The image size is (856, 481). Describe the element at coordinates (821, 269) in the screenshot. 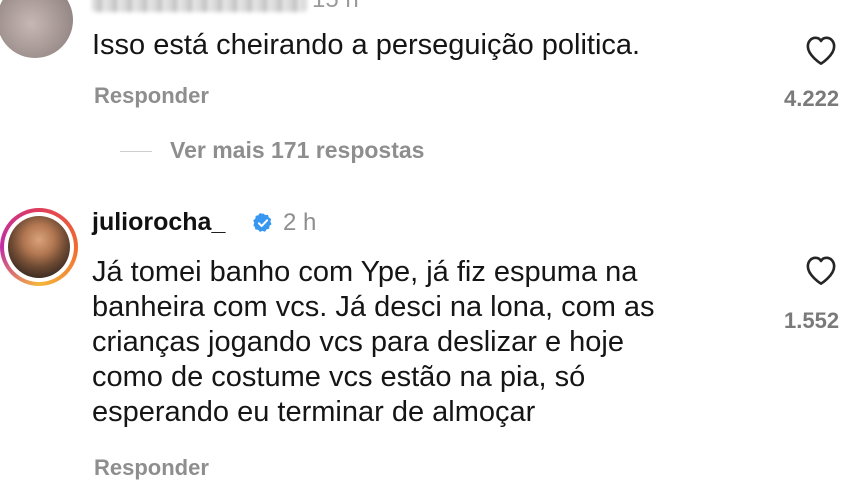

I see `comment-2-heart-icon` at that location.